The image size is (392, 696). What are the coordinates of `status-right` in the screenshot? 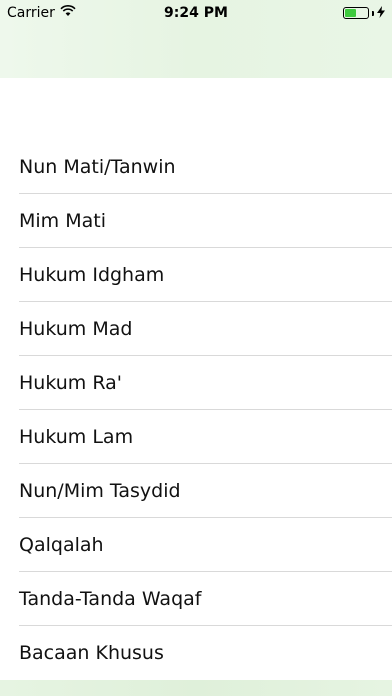 It's located at (364, 13).